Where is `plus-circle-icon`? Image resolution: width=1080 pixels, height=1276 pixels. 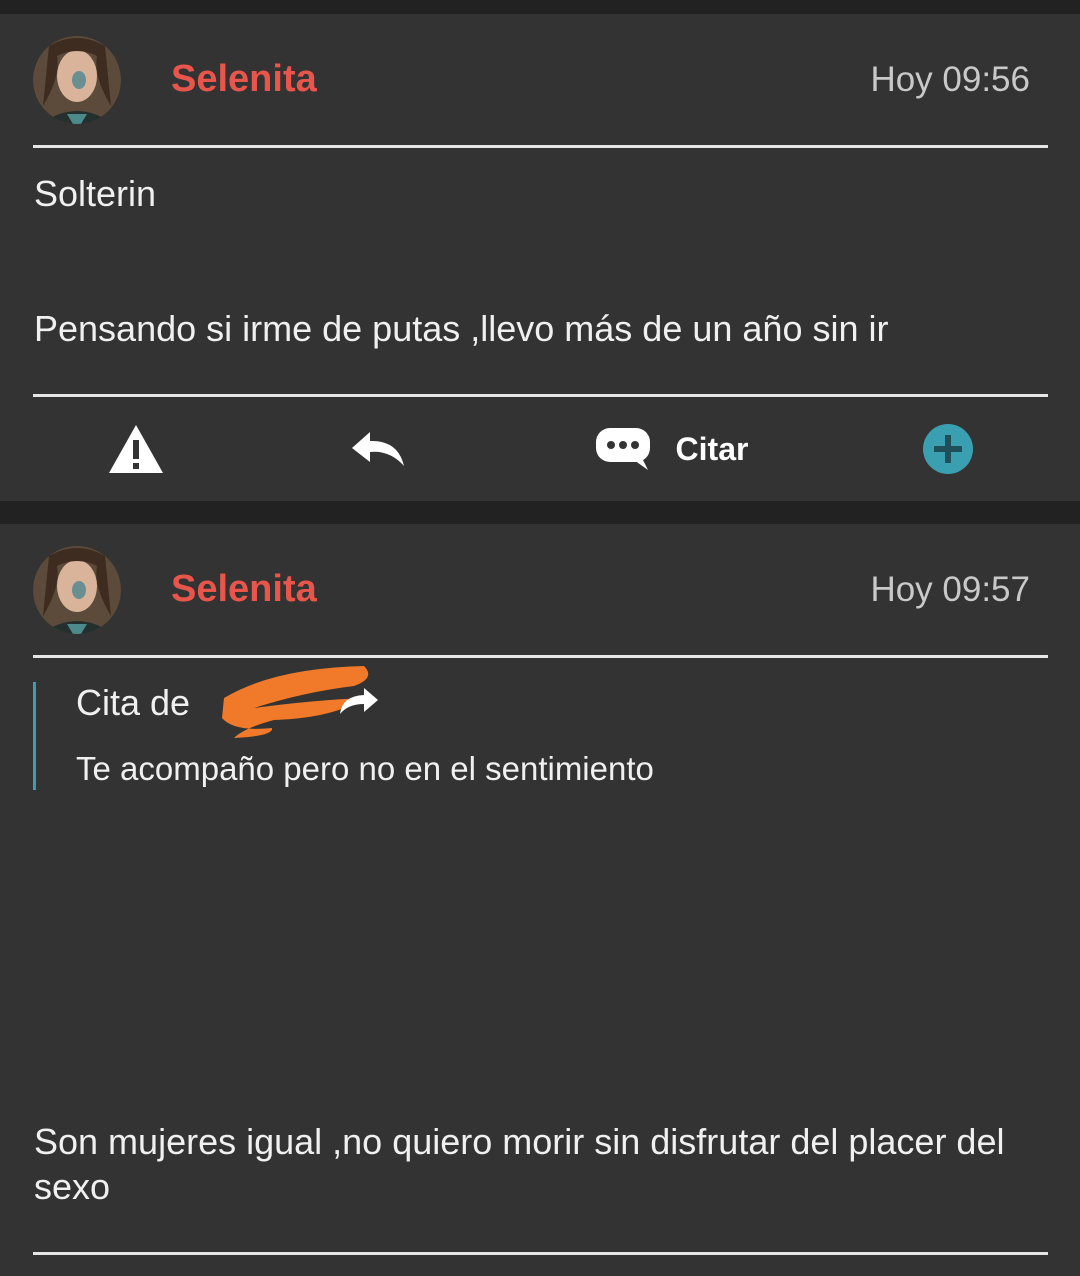 plus-circle-icon is located at coordinates (948, 449).